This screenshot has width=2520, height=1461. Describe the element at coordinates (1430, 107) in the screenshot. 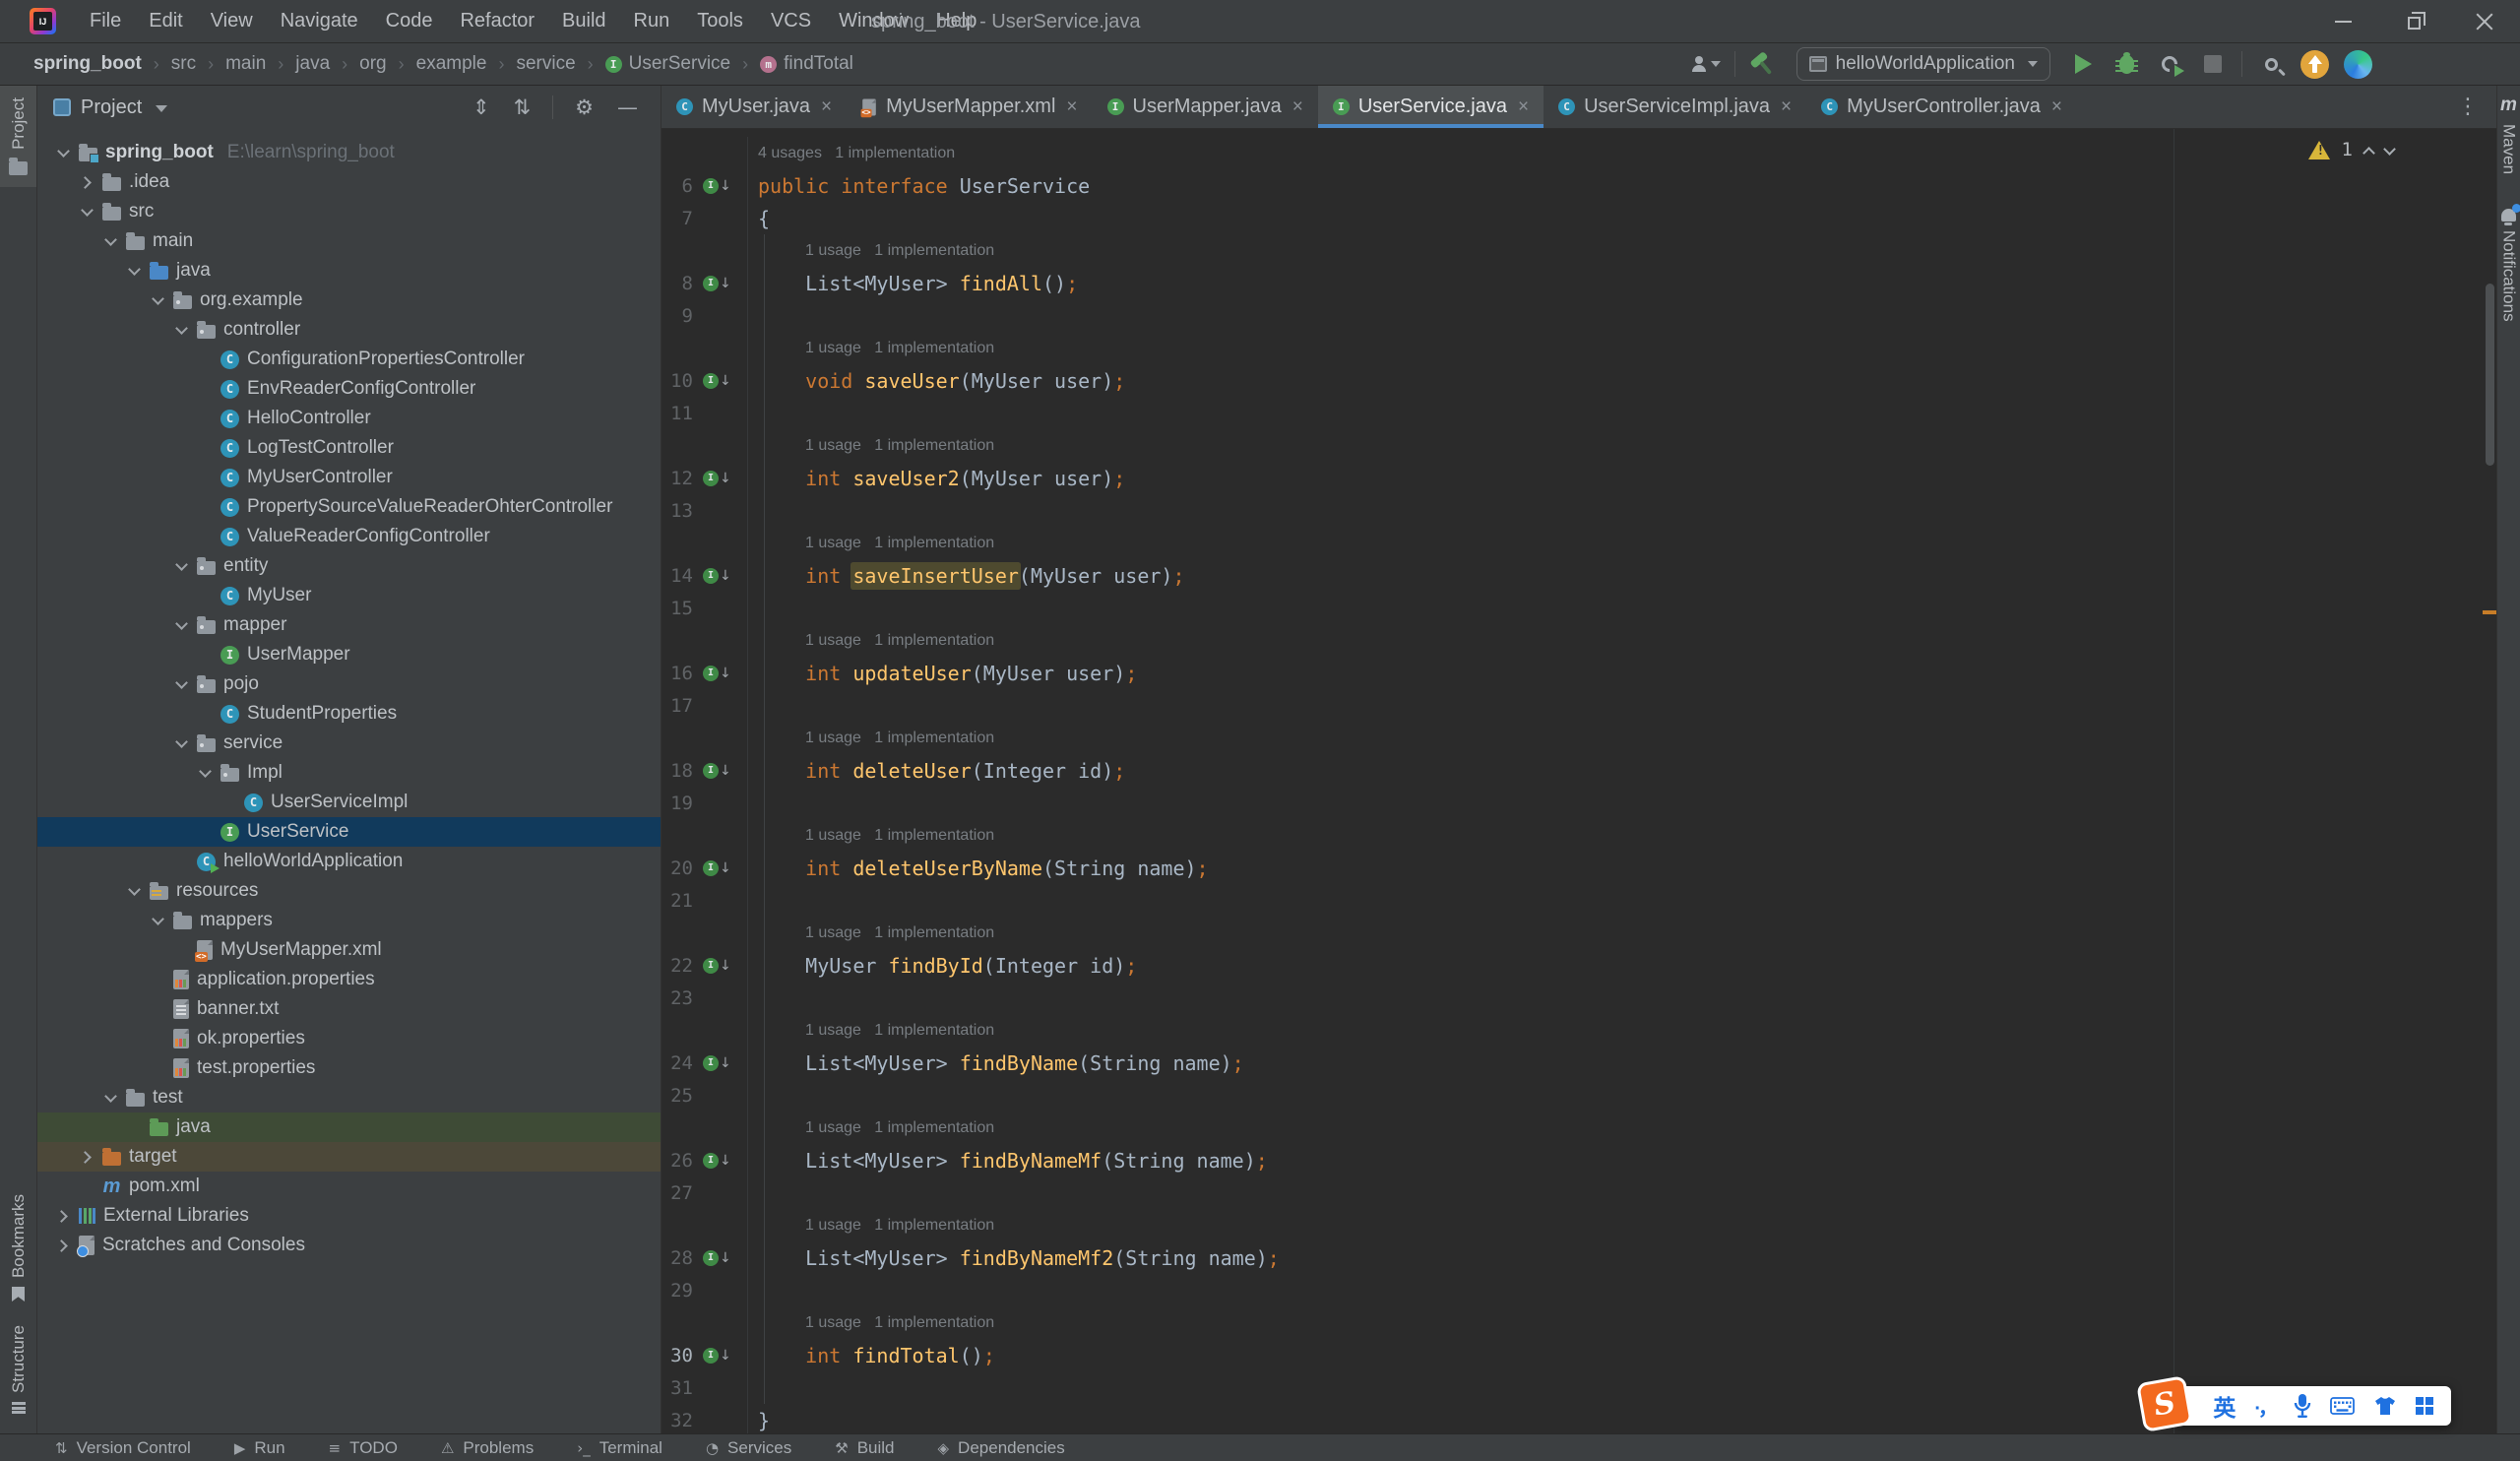

I see `tab-UserService.java: I UserService.java ×` at that location.